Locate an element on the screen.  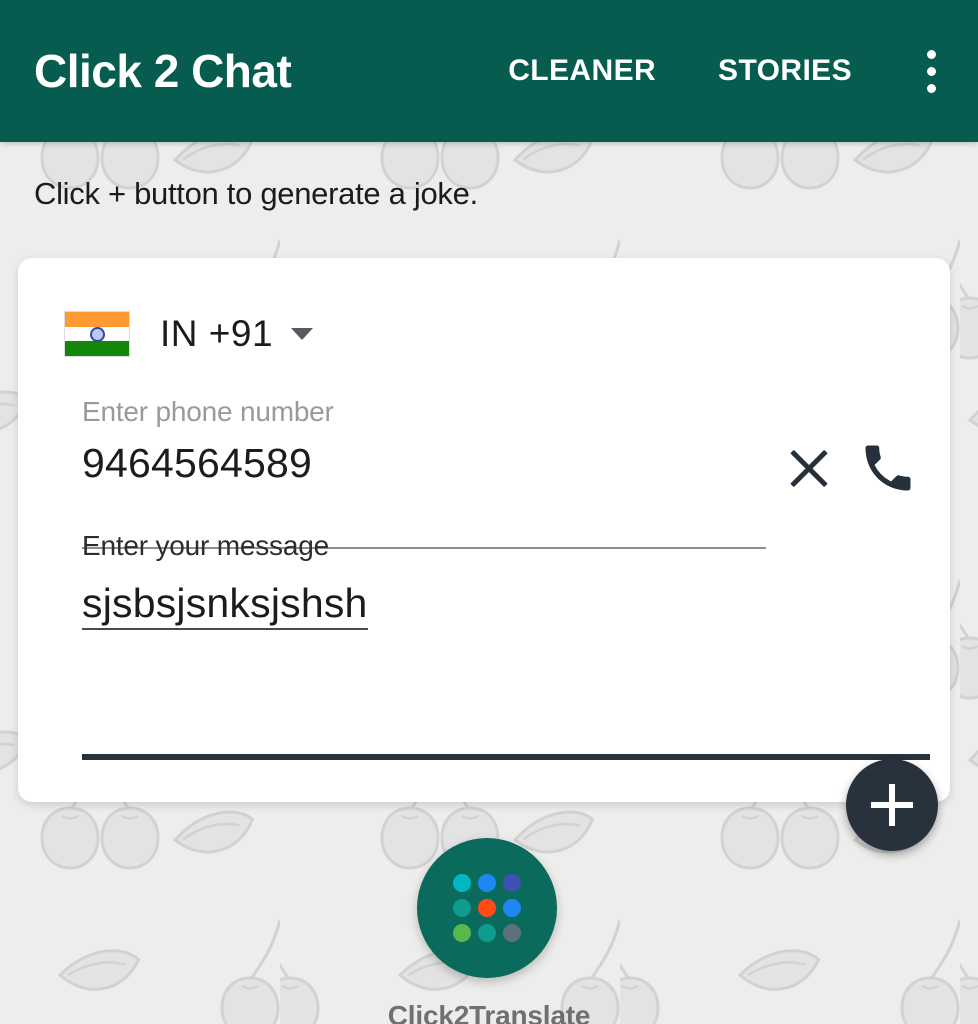
message-input: sjsbsjsnksjshsh is located at coordinates (225, 605).